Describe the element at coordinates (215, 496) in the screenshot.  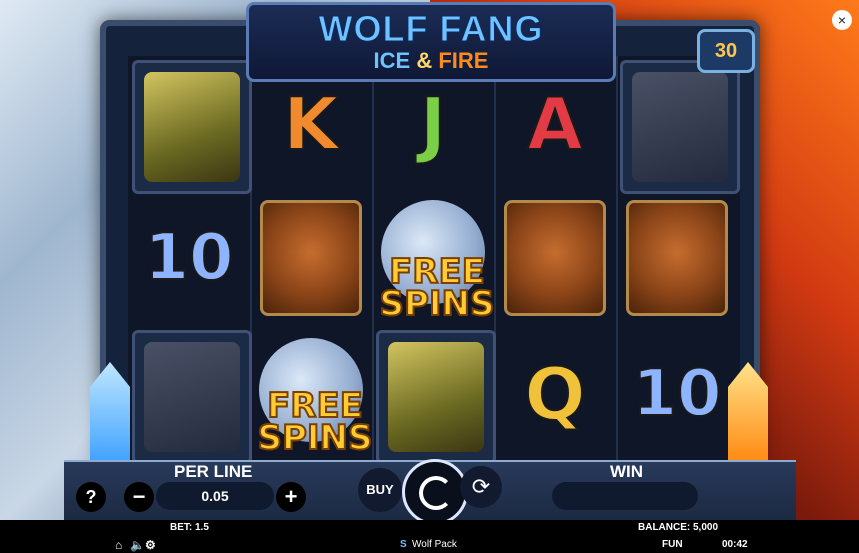
I see `per-line-value: 0.05` at that location.